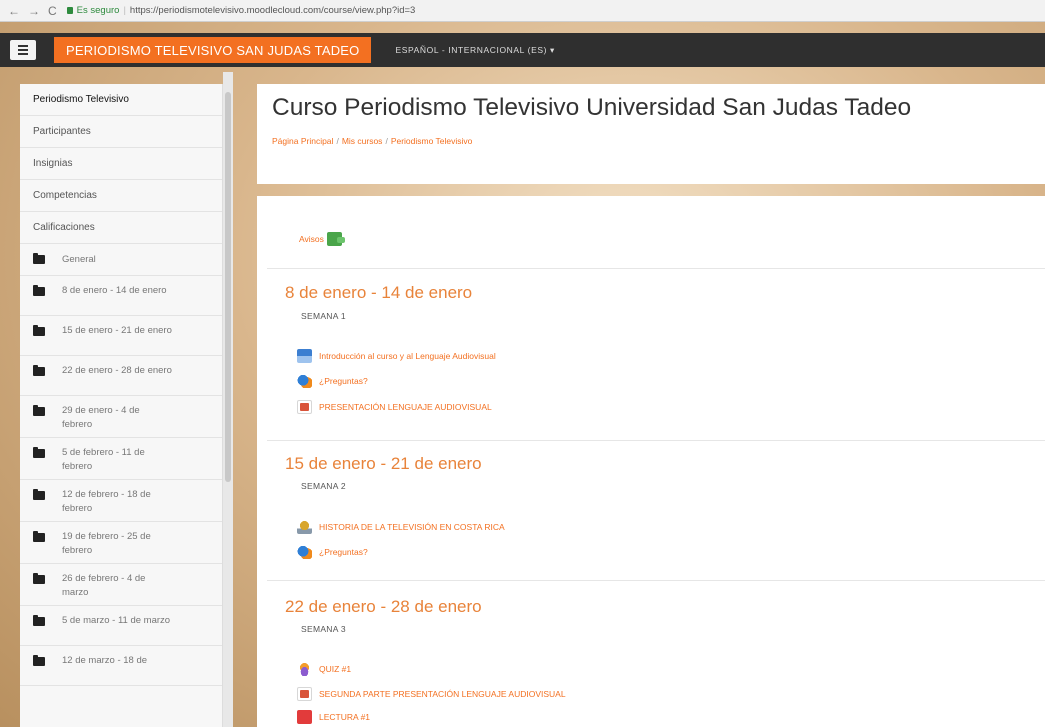  I want to click on activity-label: HISTORIA DE LA TELEVISIÓN EN COSTA RICA, so click(412, 527).